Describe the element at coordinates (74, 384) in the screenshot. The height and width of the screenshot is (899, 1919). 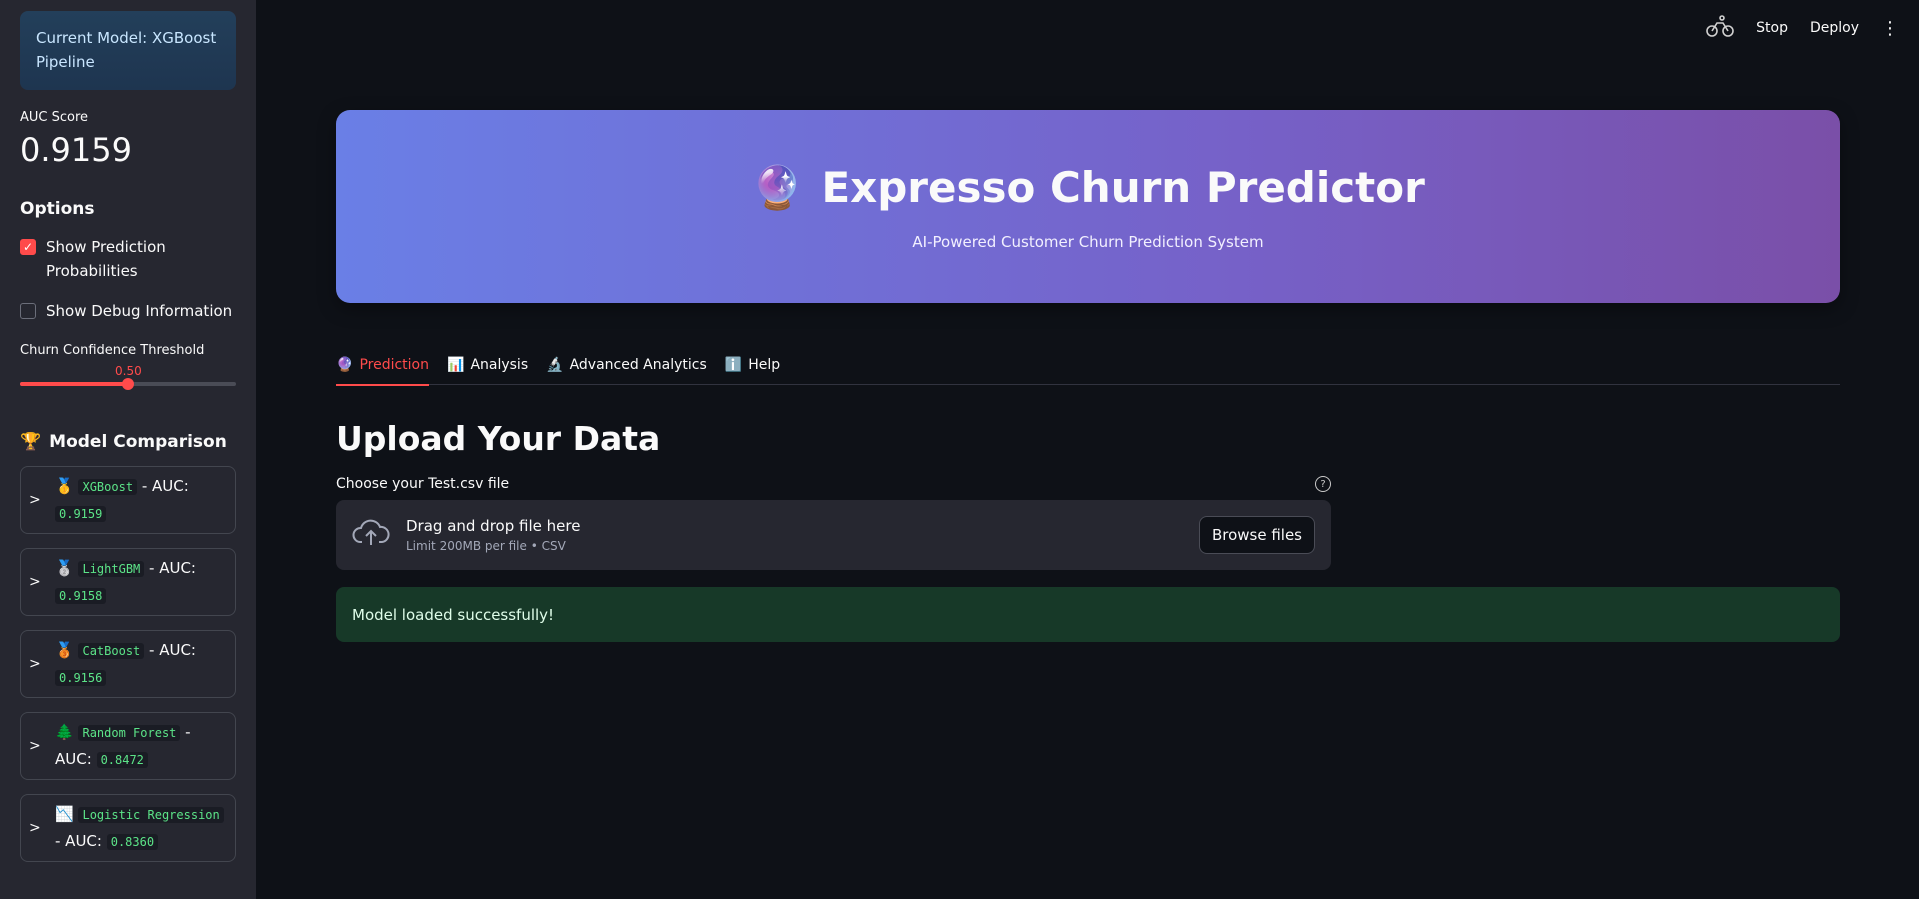
I see `slider-fill` at that location.